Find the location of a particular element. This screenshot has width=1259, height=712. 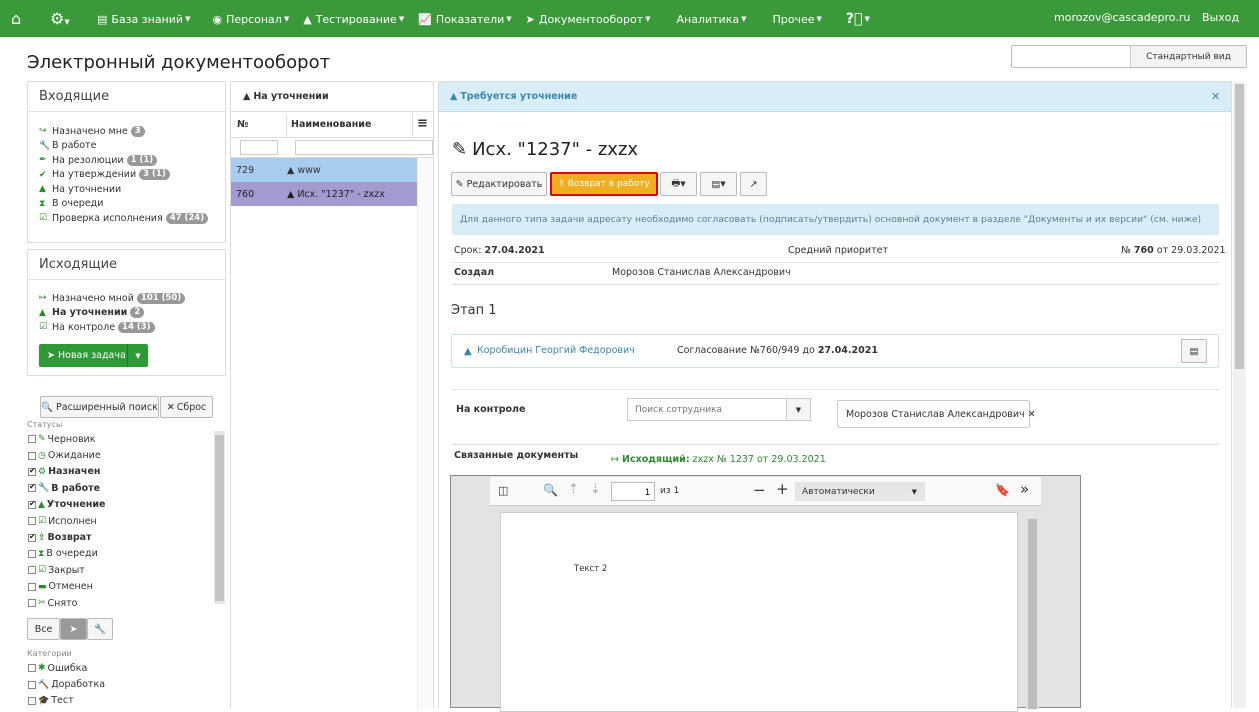

pdf-scrollbar is located at coordinates (1032, 607).